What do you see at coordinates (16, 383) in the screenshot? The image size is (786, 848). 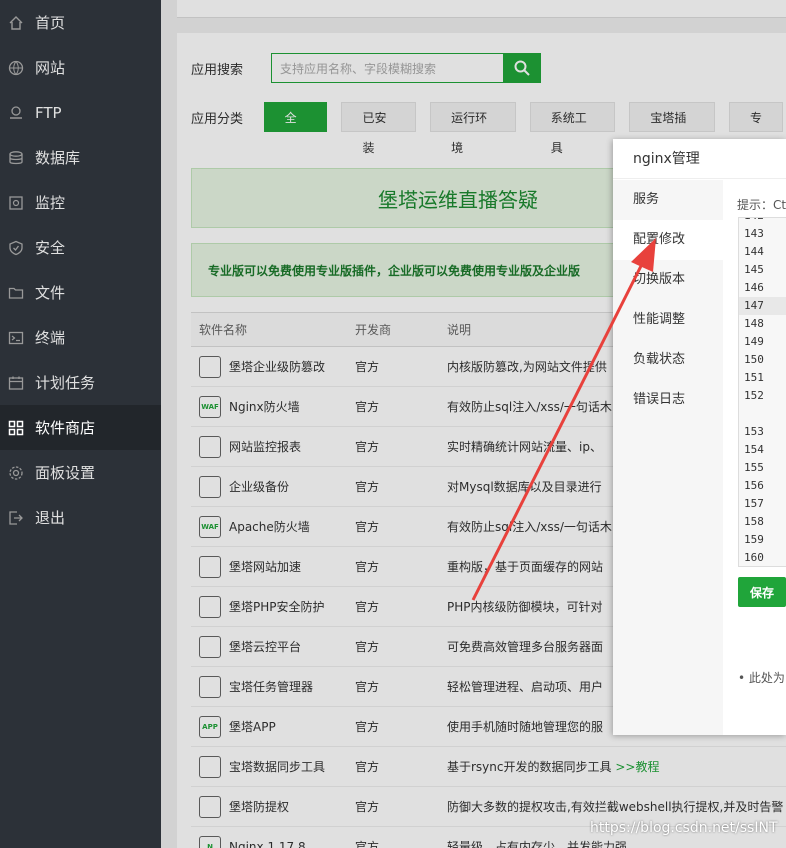 I see `calendar-icon` at bounding box center [16, 383].